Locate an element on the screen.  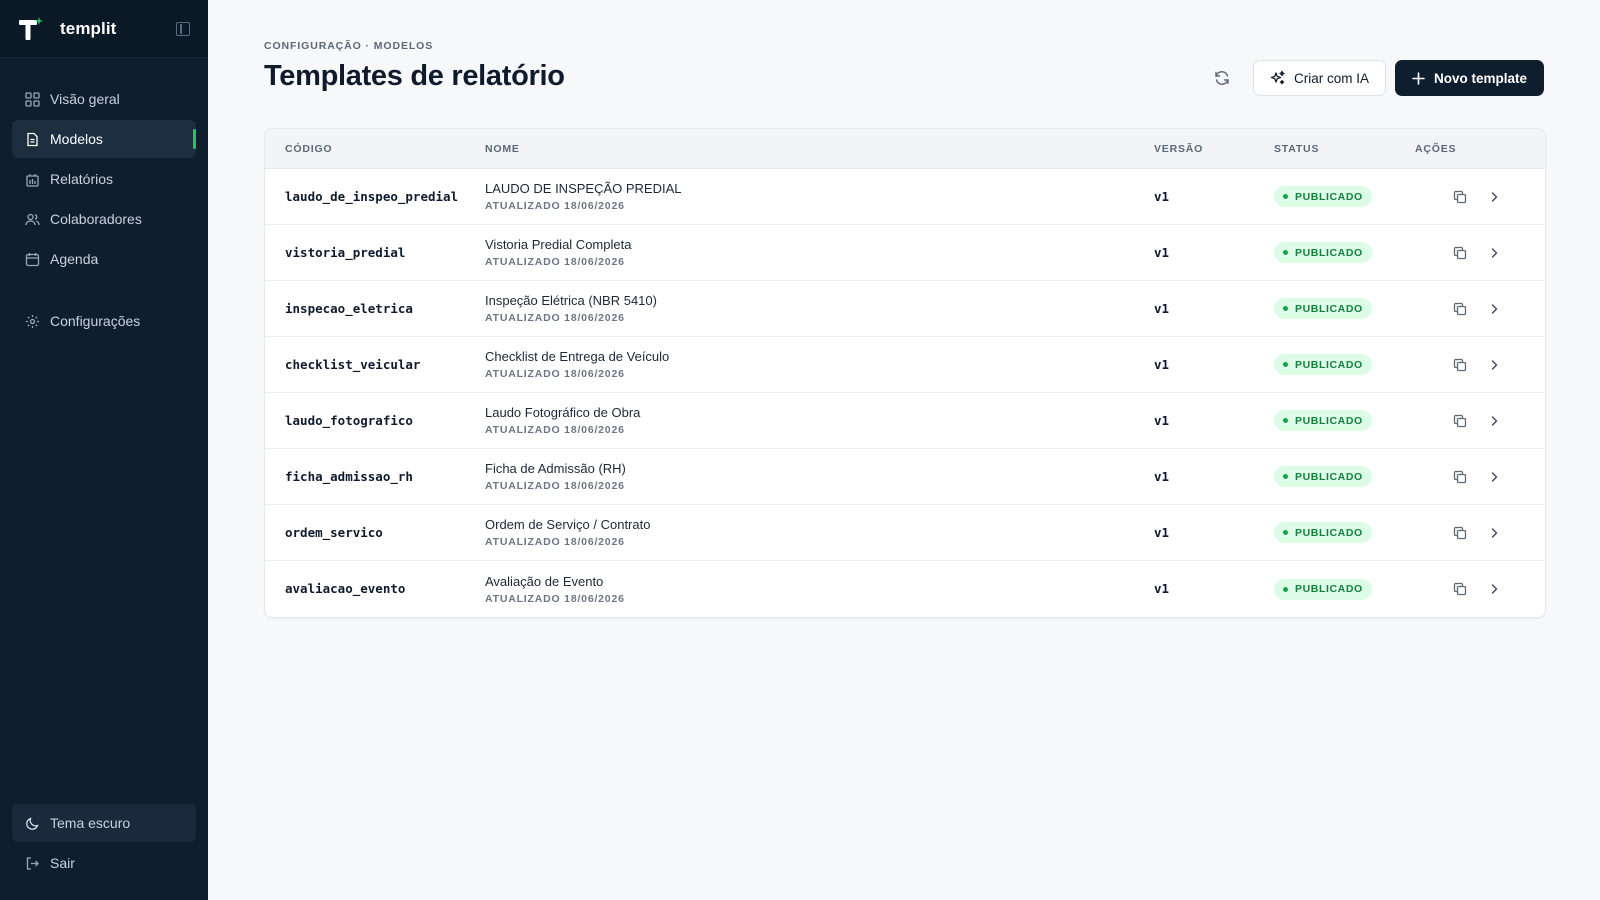
sidebar-footer: Tema escuro Sair is located at coordinates (104, 844).